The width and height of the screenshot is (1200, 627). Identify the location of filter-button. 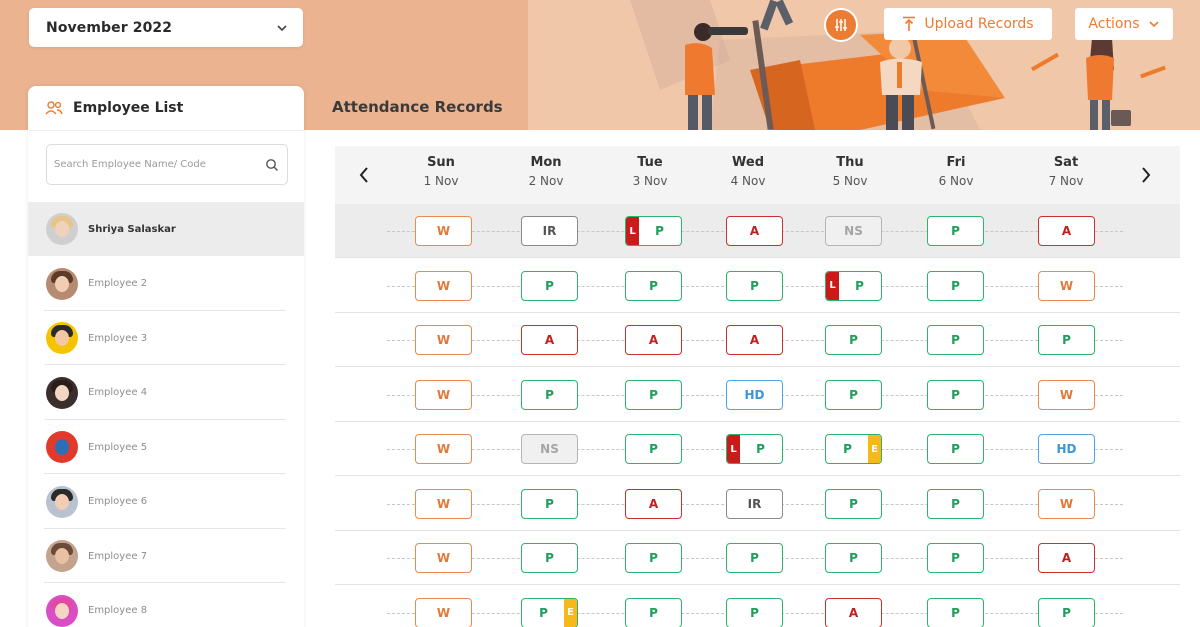
(841, 25).